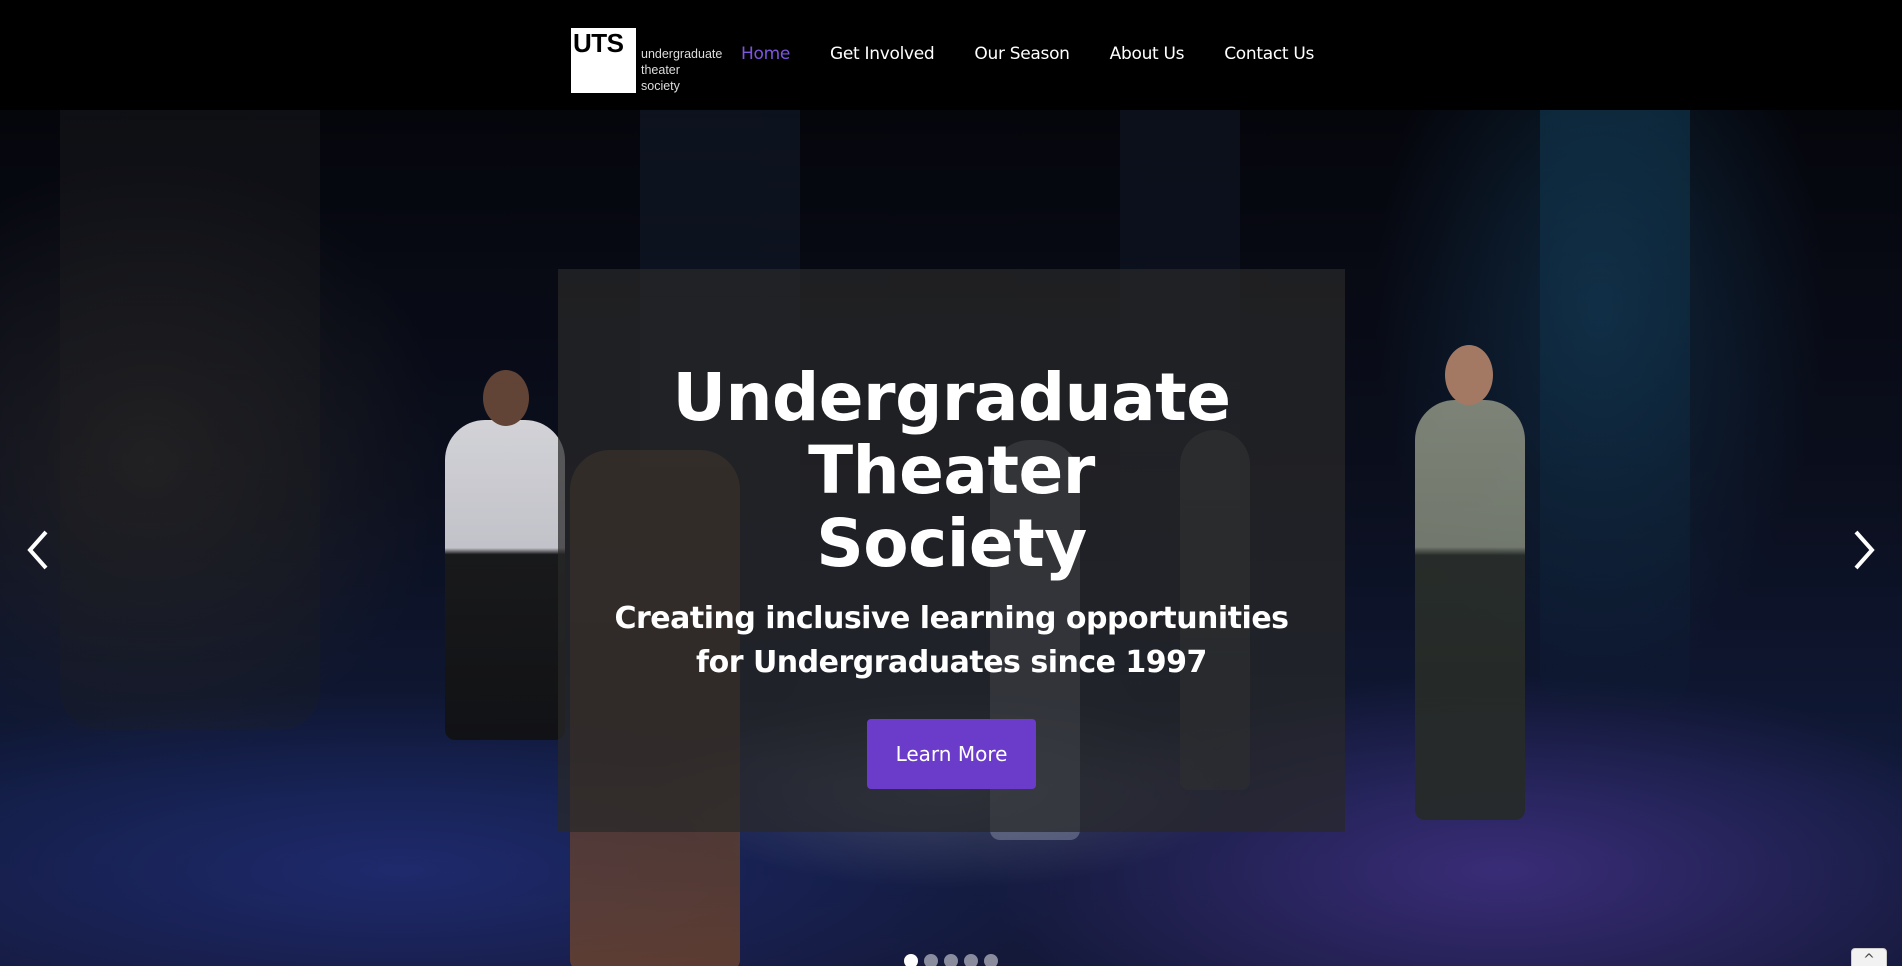 Image resolution: width=1902 pixels, height=966 pixels. I want to click on carousel-indicators, so click(951, 960).